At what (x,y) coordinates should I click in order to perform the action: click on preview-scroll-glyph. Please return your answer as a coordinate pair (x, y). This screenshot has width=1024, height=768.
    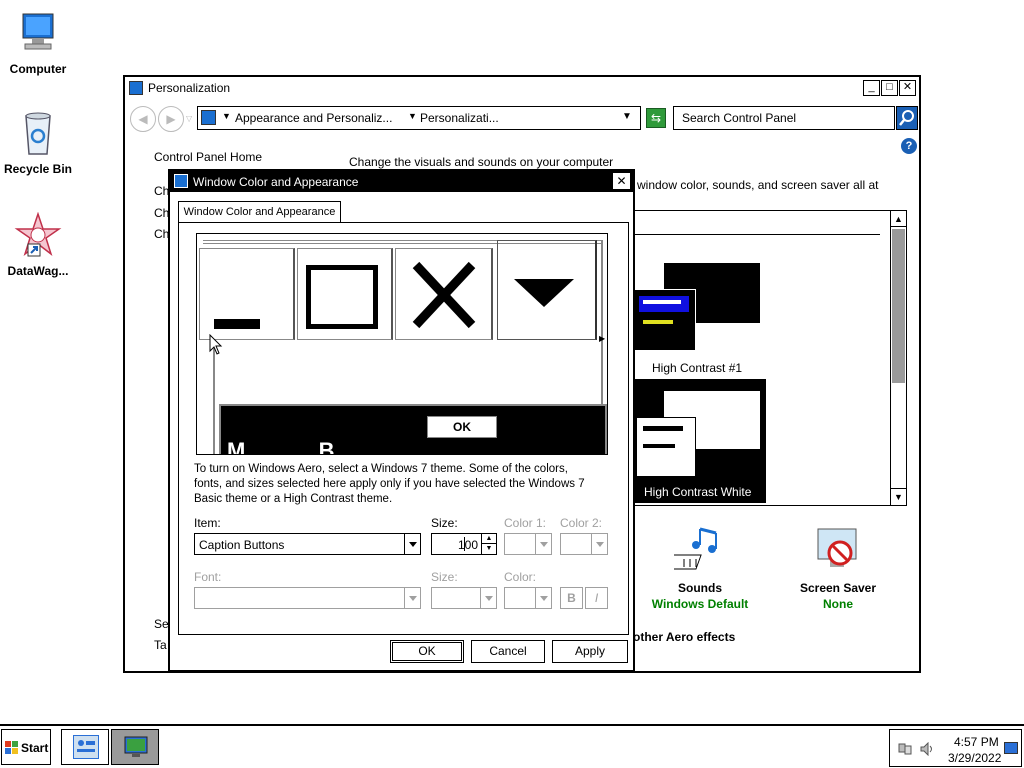
    Looking at the image, I should click on (547, 290).